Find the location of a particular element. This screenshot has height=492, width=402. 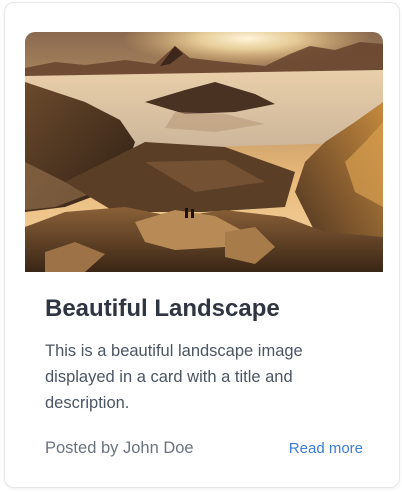

card-footer: Posted by John Doe Read more is located at coordinates (204, 448).